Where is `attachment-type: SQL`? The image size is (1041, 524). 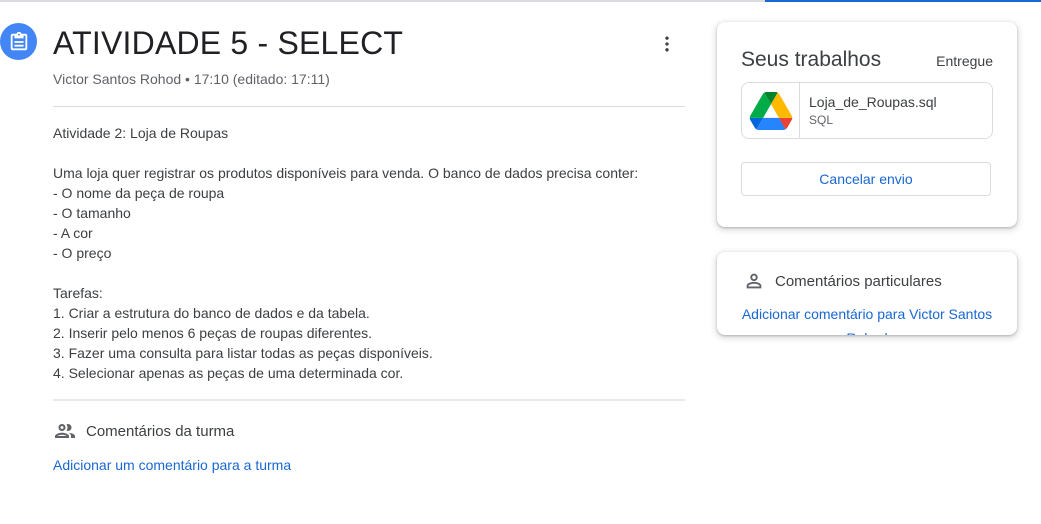
attachment-type: SQL is located at coordinates (821, 120).